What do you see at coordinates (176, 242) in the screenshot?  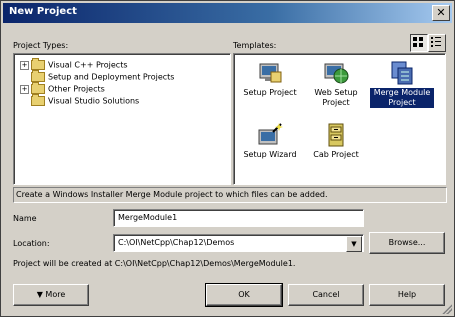 I see `location-value: C:\OI\NetCpp\Chap12\Demos` at bounding box center [176, 242].